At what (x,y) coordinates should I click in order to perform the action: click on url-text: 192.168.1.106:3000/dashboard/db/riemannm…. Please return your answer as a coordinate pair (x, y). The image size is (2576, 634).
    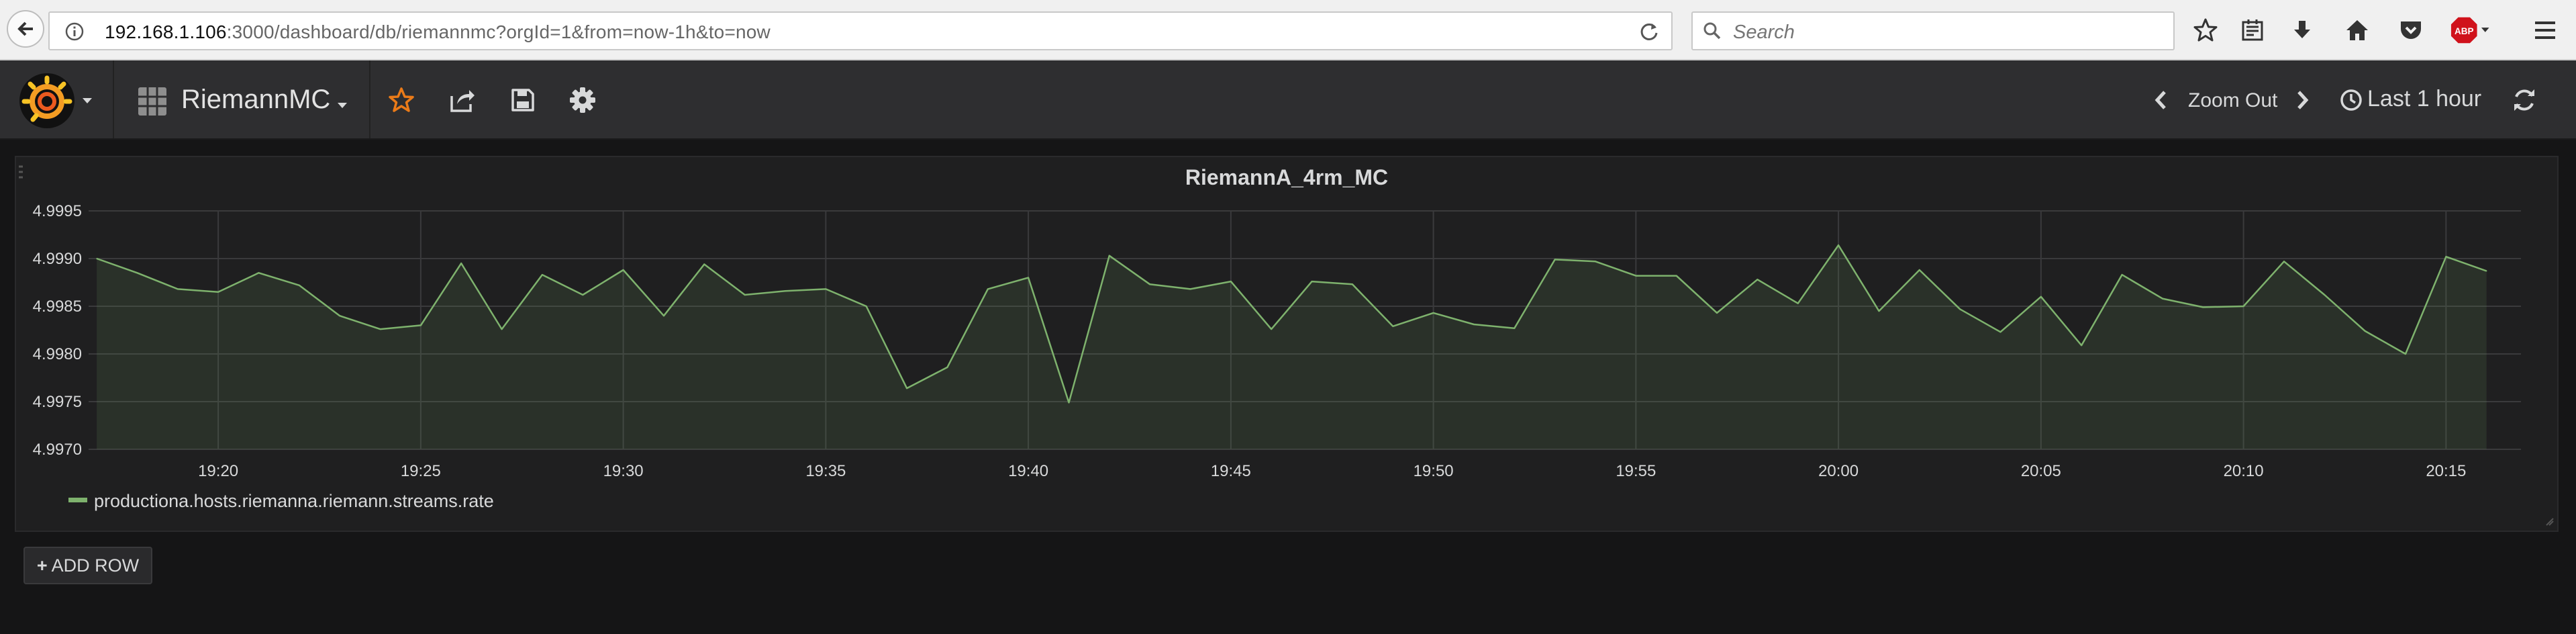
    Looking at the image, I should click on (438, 32).